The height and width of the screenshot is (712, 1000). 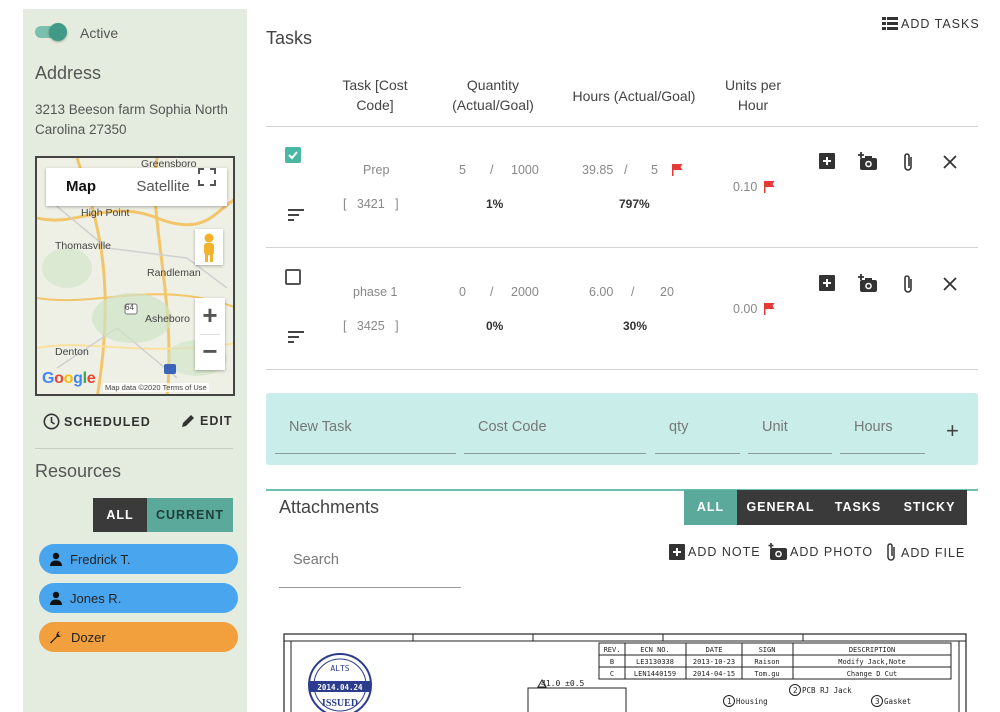 I want to click on check-icon, so click(x=293, y=155).